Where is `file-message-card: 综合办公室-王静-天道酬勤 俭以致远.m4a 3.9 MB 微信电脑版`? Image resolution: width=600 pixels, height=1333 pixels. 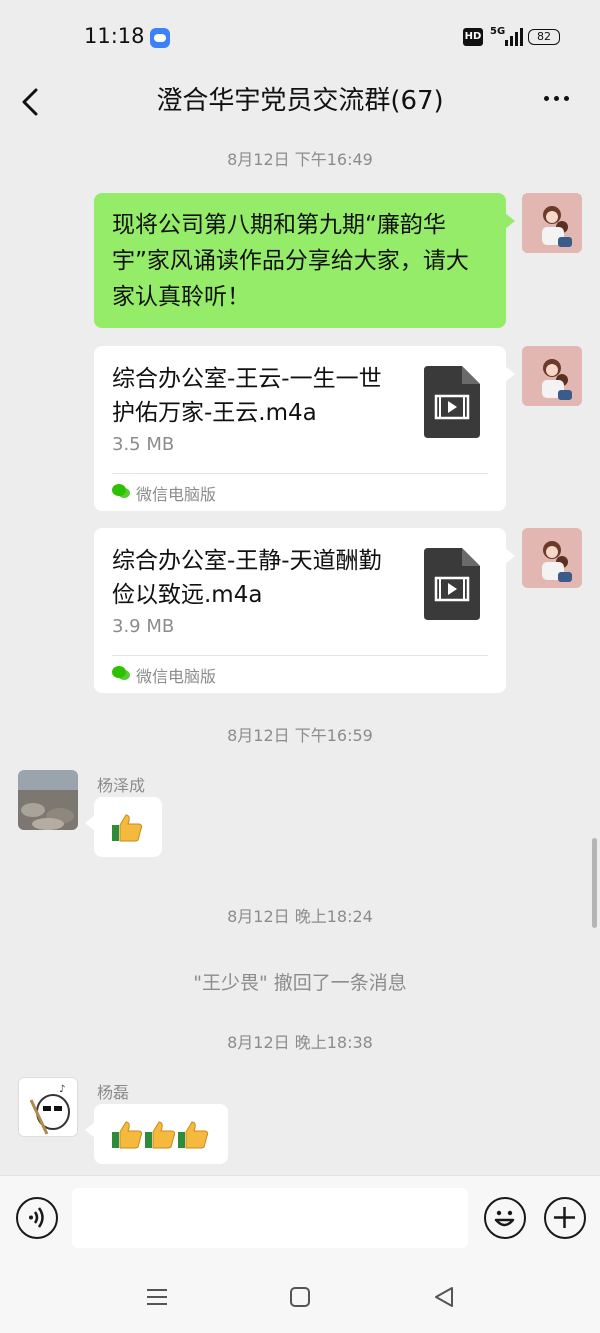 file-message-card: 综合办公室-王静-天道酬勤 俭以致远.m4a 3.9 MB 微信电脑版 is located at coordinates (304, 610).